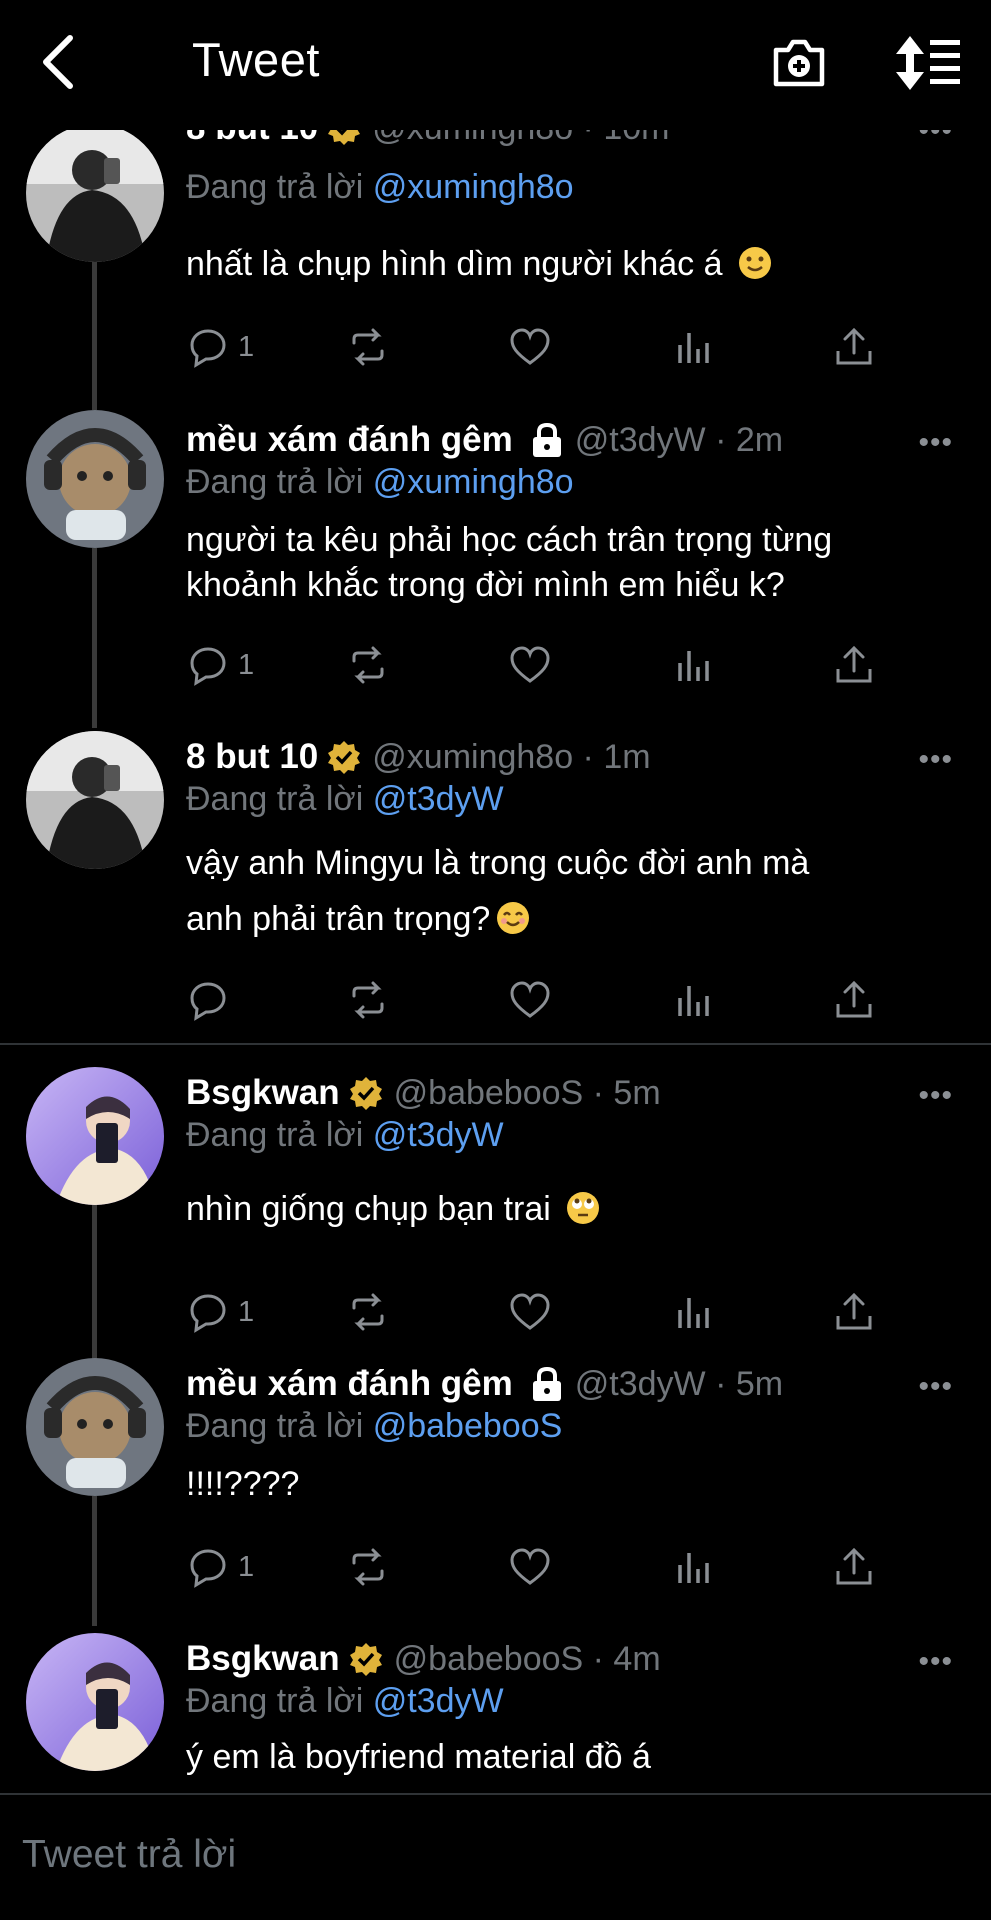 Image resolution: width=991 pixels, height=1920 pixels. I want to click on lock-icon, so click(546, 439).